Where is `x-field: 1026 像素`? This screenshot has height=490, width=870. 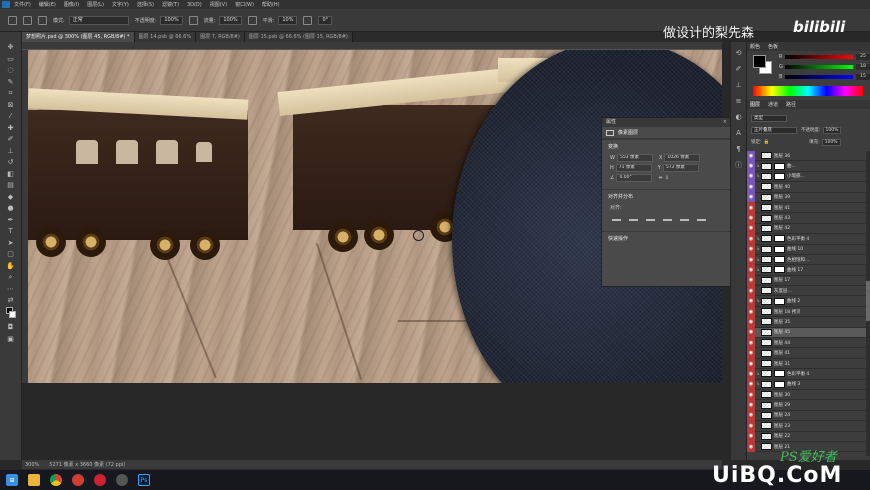
x-field: 1026 像素 is located at coordinates (682, 158).